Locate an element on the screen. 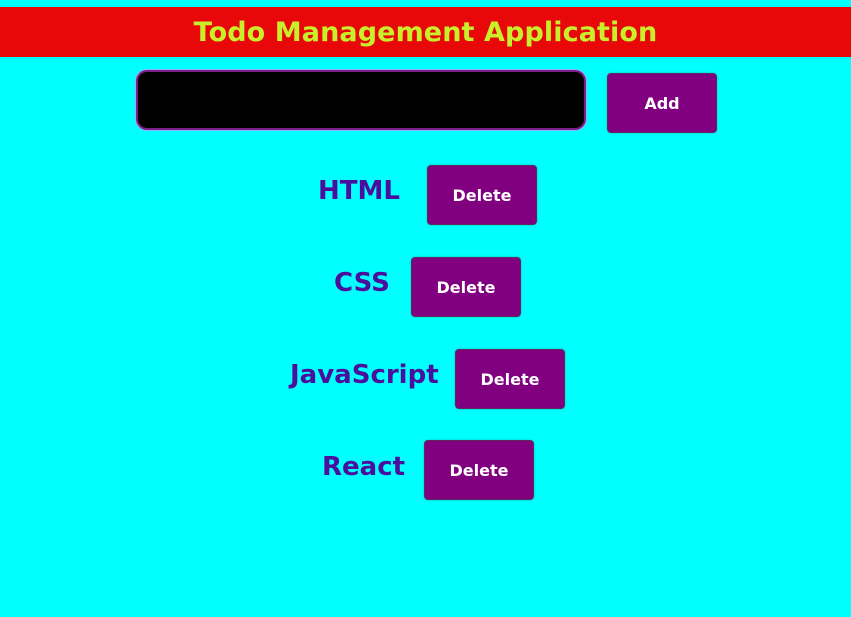  todo-text: React is located at coordinates (364, 467).